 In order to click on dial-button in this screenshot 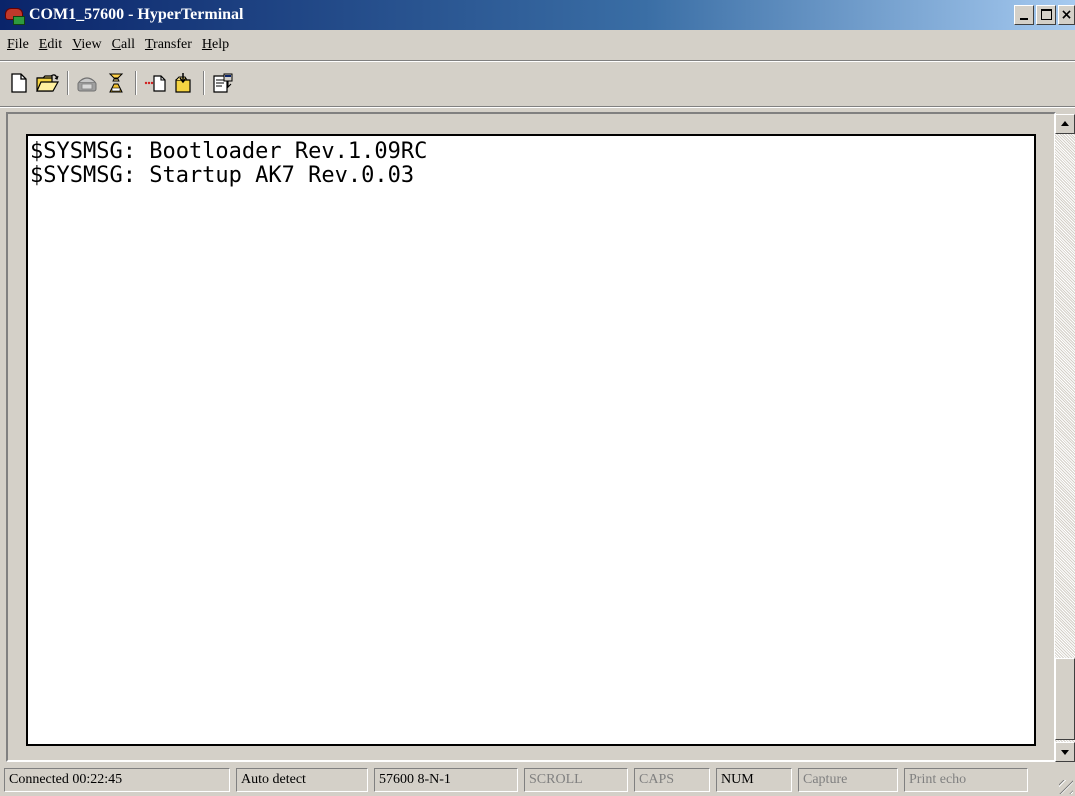, I will do `click(116, 83)`.